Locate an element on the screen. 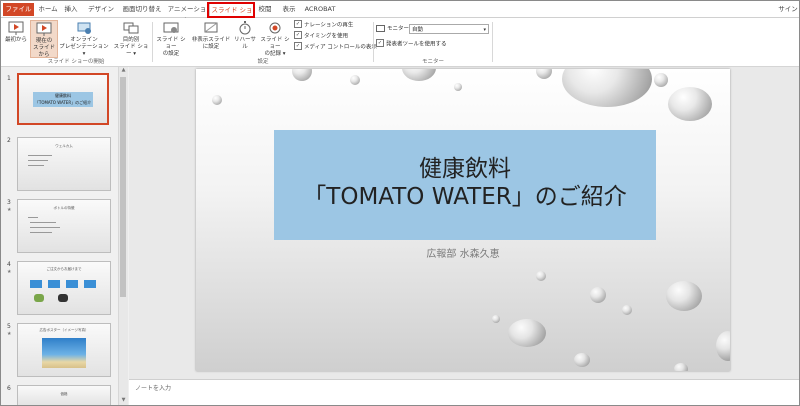  monitor-select: 自動 ▾ is located at coordinates (449, 29).